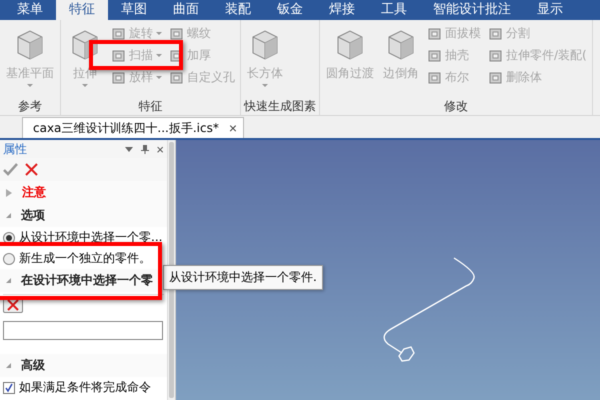 Image resolution: width=600 pixels, height=400 pixels. I want to click on group-label: 参考, so click(30, 106).